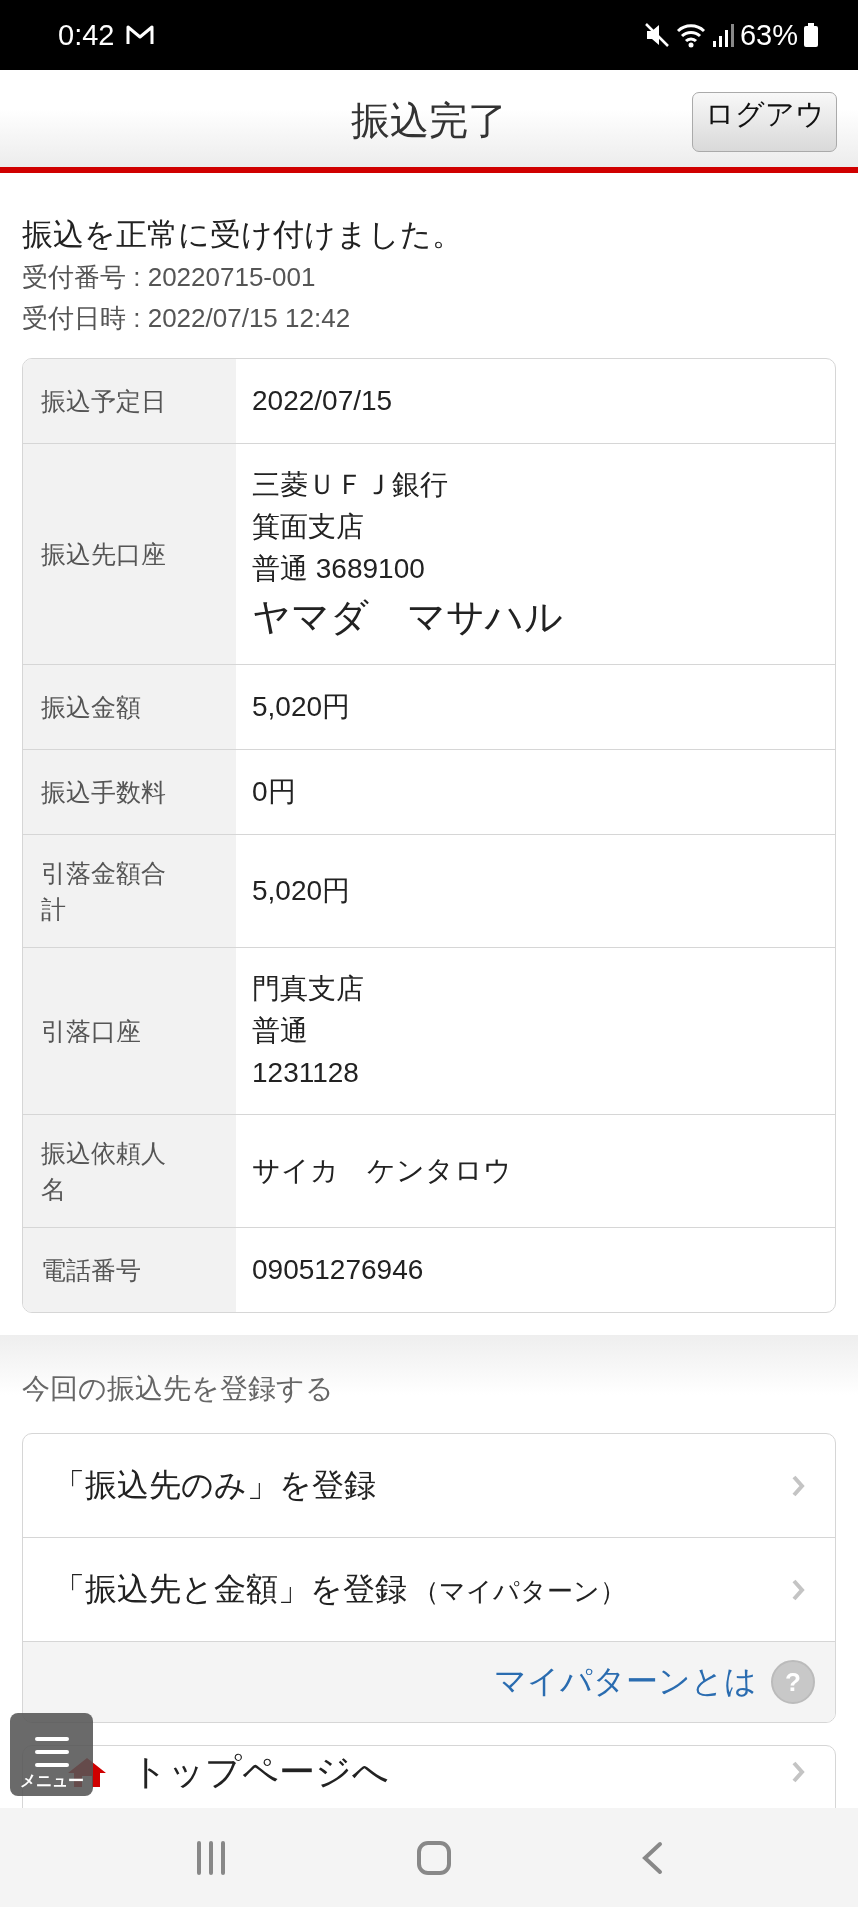  I want to click on table-value: 0円, so click(274, 792).